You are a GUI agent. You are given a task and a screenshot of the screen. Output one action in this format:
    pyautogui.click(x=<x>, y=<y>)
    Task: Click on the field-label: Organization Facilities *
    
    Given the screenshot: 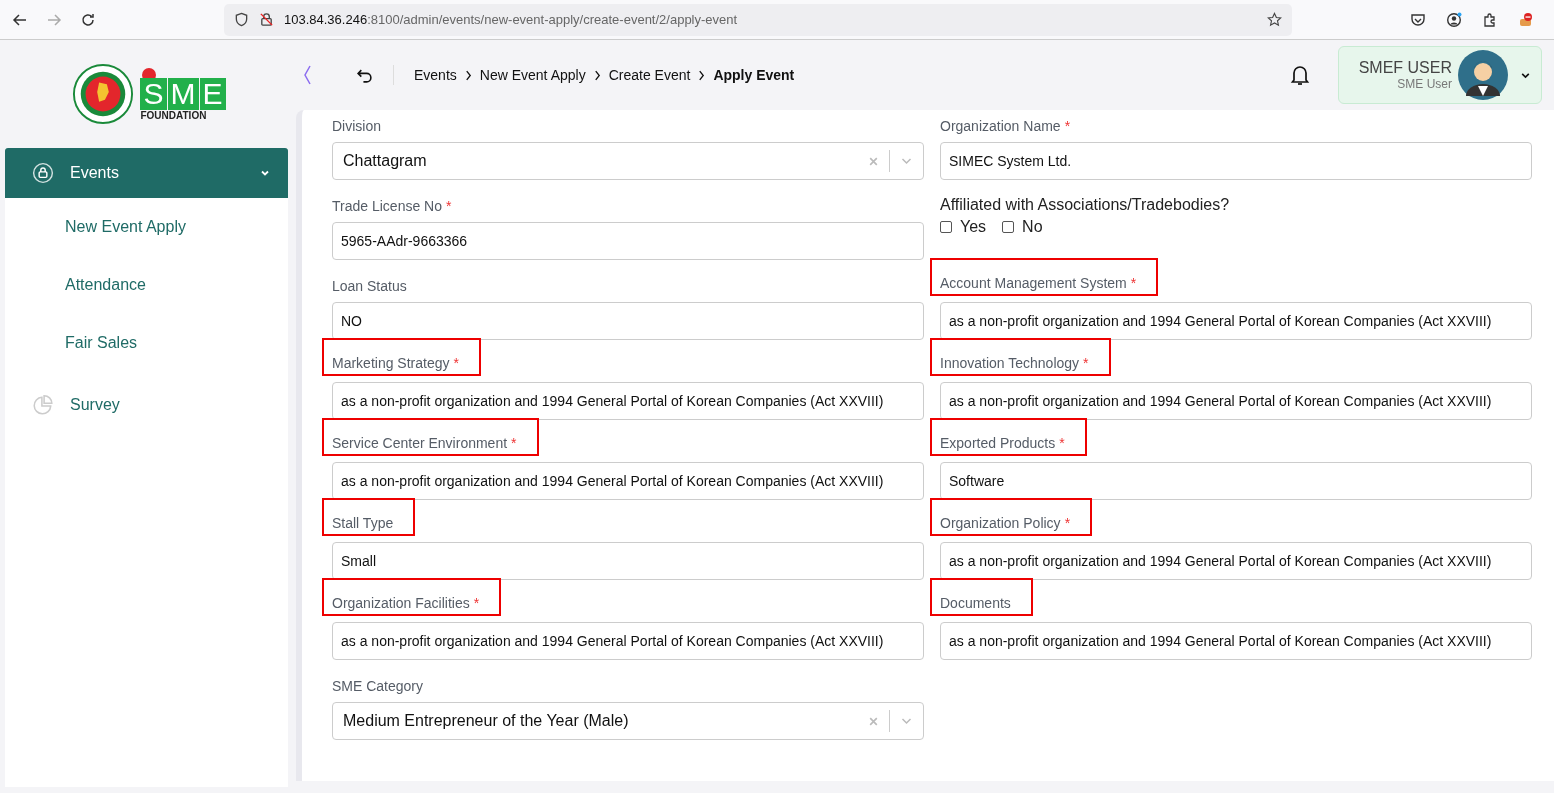 What is the action you would take?
    pyautogui.click(x=412, y=597)
    